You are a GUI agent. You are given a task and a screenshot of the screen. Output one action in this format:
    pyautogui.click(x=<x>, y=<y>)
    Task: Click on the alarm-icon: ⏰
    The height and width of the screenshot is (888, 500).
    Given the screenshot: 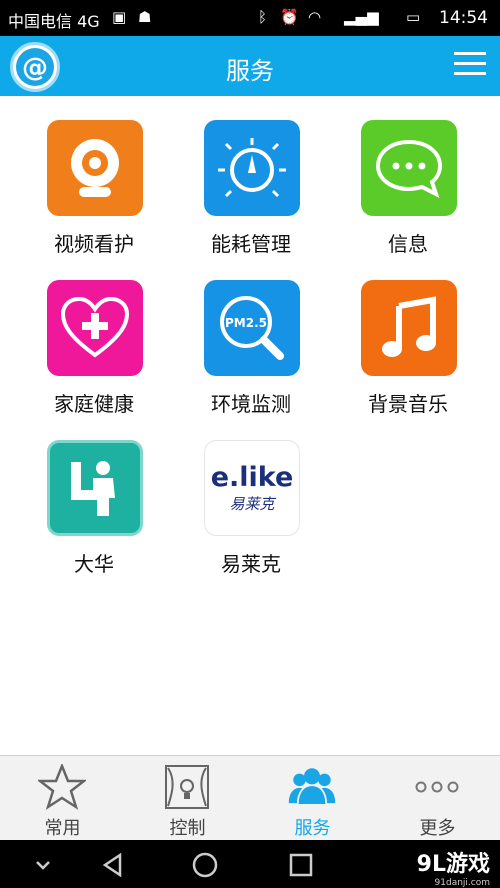 What is the action you would take?
    pyautogui.click(x=289, y=17)
    